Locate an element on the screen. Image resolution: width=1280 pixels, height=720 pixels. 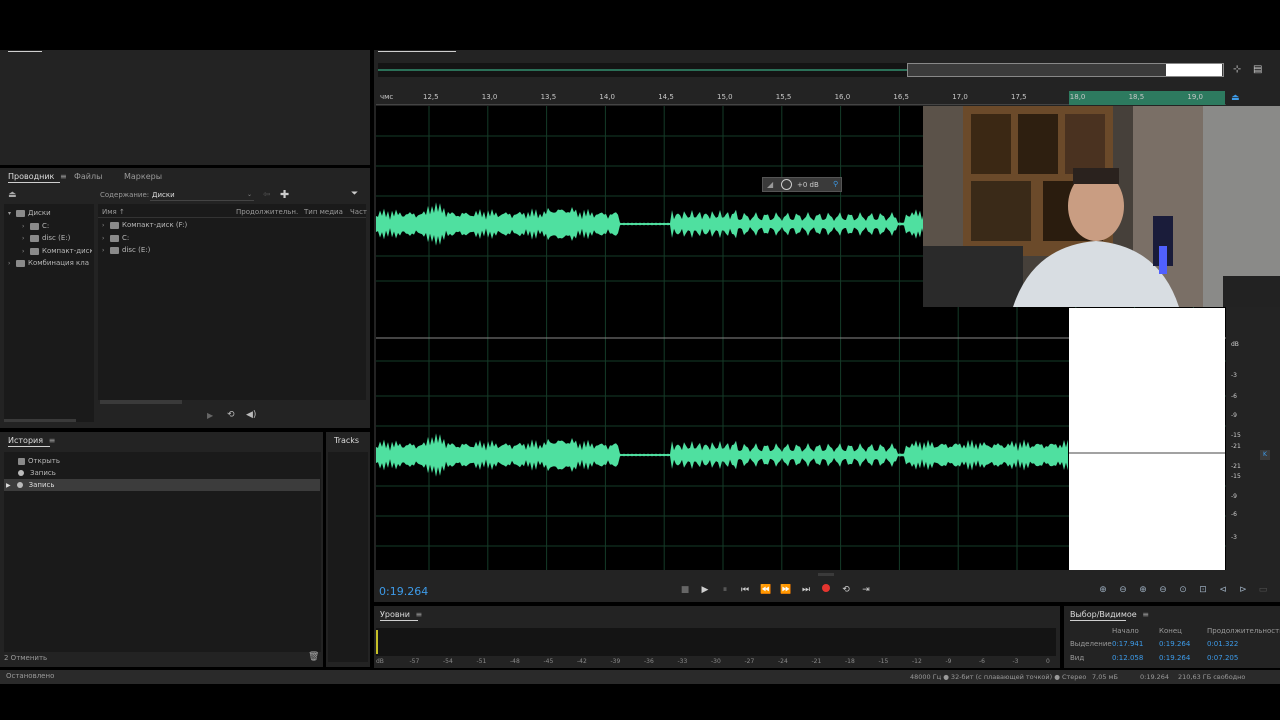
header-end: Конец is located at coordinates (1170, 631).